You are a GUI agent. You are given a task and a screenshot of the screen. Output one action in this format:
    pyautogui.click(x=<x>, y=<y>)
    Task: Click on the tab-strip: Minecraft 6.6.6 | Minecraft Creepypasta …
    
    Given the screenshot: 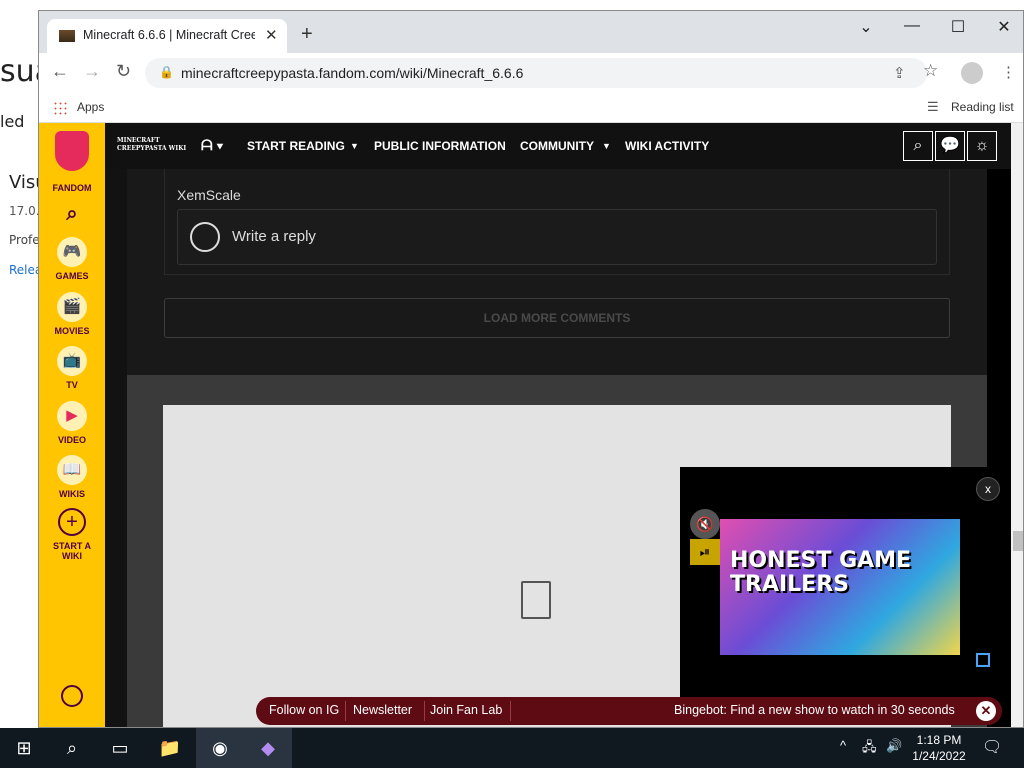 What is the action you would take?
    pyautogui.click(x=531, y=32)
    